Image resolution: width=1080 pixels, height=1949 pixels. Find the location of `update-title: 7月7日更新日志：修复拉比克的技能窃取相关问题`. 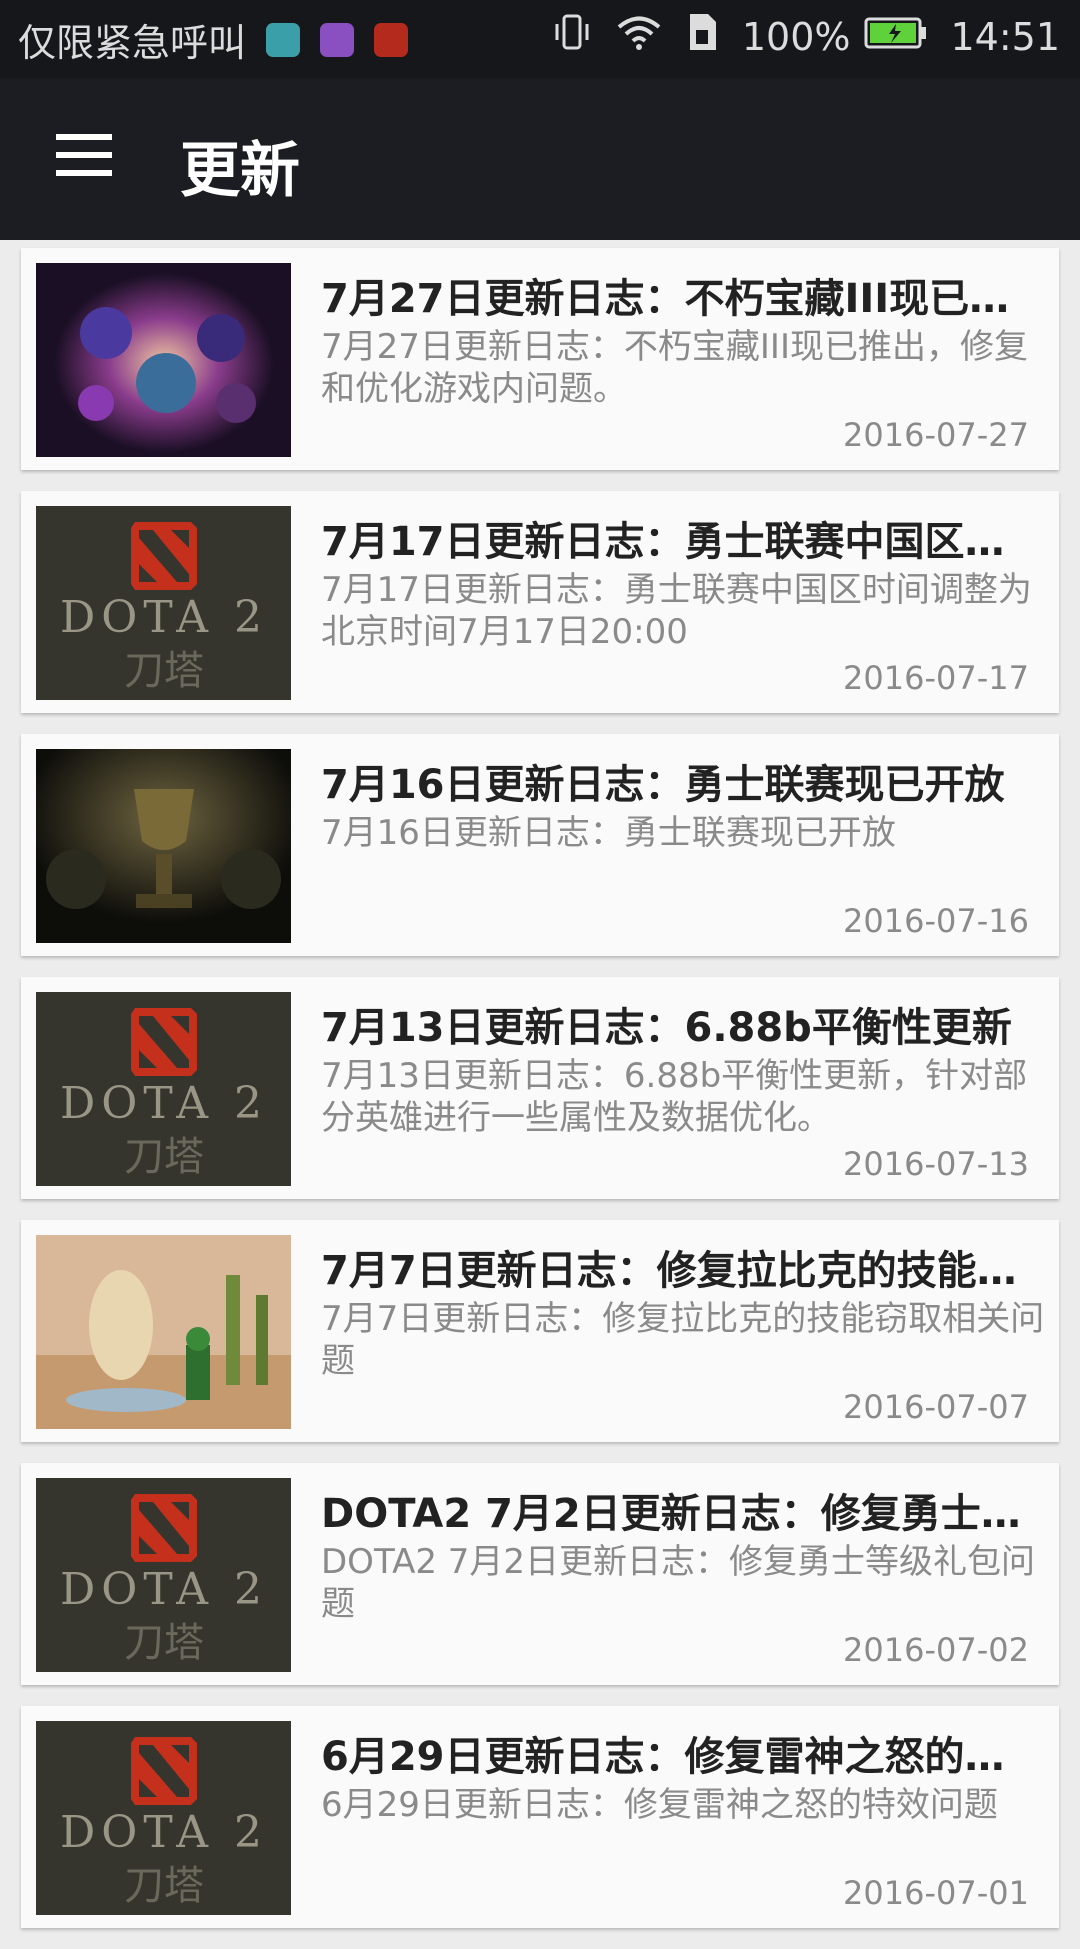

update-title: 7月7日更新日志：修复拉比克的技能窃取相关问题 is located at coordinates (681, 1271).